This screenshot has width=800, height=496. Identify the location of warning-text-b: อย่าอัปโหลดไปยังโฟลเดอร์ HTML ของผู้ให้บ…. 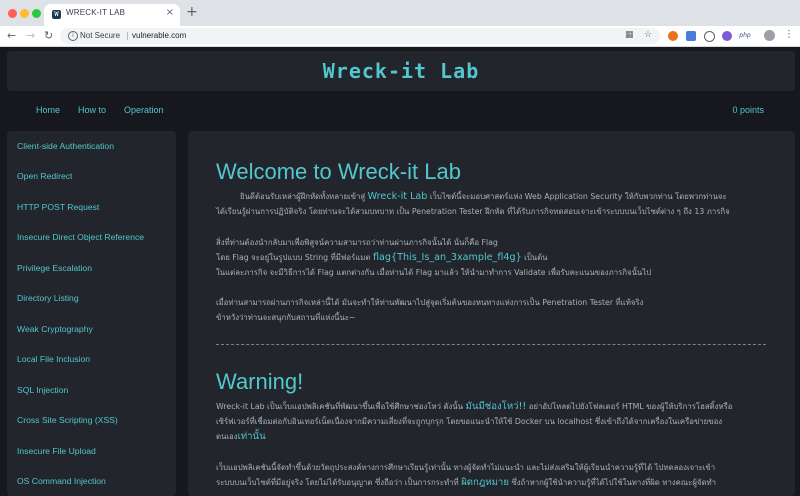
(630, 406).